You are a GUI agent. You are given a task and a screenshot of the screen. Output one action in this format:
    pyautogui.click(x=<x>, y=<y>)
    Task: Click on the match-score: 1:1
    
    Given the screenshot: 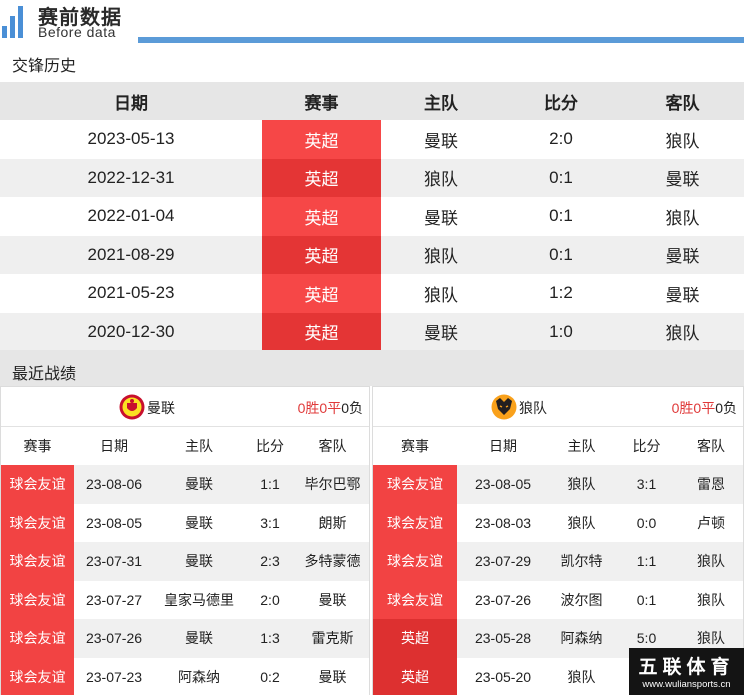 What is the action you would take?
    pyautogui.click(x=270, y=484)
    